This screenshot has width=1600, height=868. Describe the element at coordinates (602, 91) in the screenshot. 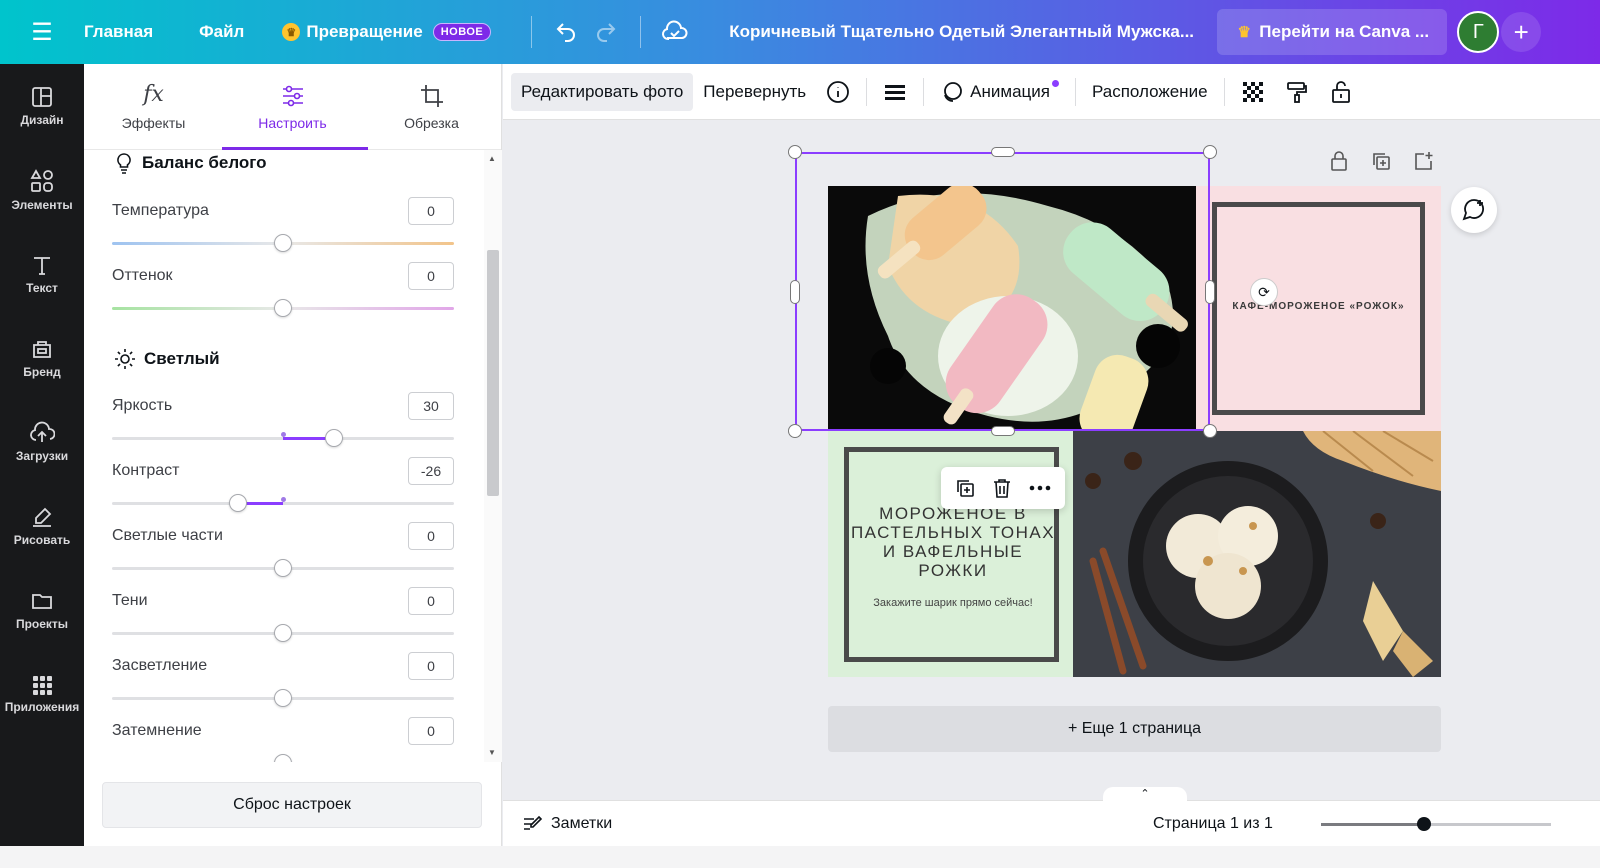

I see `edit-photo-button: Редактировать фото` at that location.